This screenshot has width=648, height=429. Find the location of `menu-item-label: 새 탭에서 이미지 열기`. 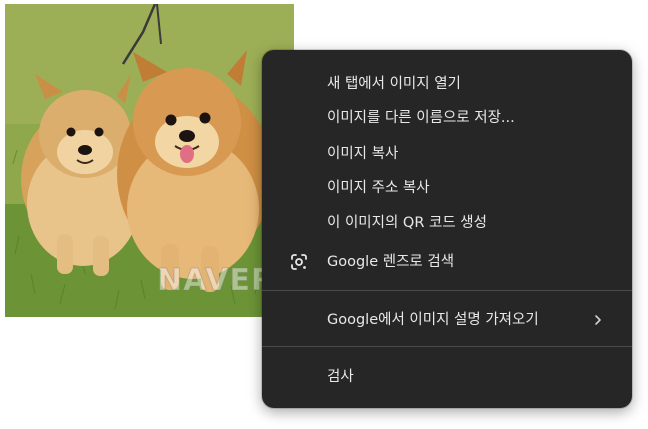

menu-item-label: 새 탭에서 이미지 열기 is located at coordinates (394, 84).